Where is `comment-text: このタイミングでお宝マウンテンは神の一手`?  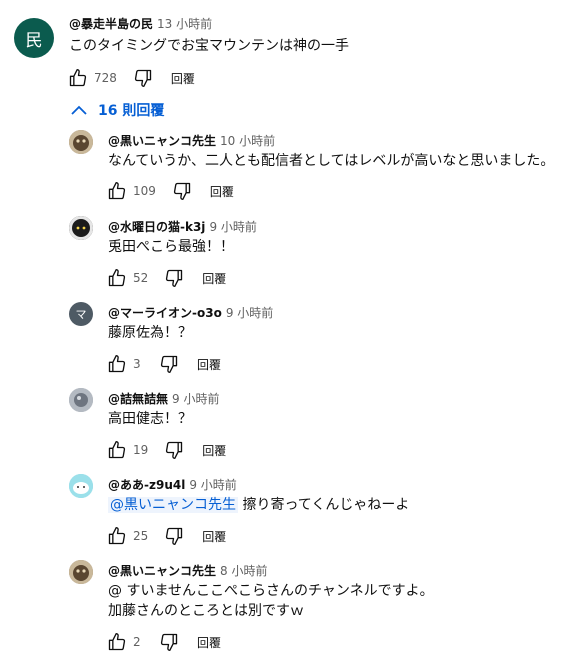 comment-text: このタイミングでお宝マウンテンは神の一手 is located at coordinates (209, 46).